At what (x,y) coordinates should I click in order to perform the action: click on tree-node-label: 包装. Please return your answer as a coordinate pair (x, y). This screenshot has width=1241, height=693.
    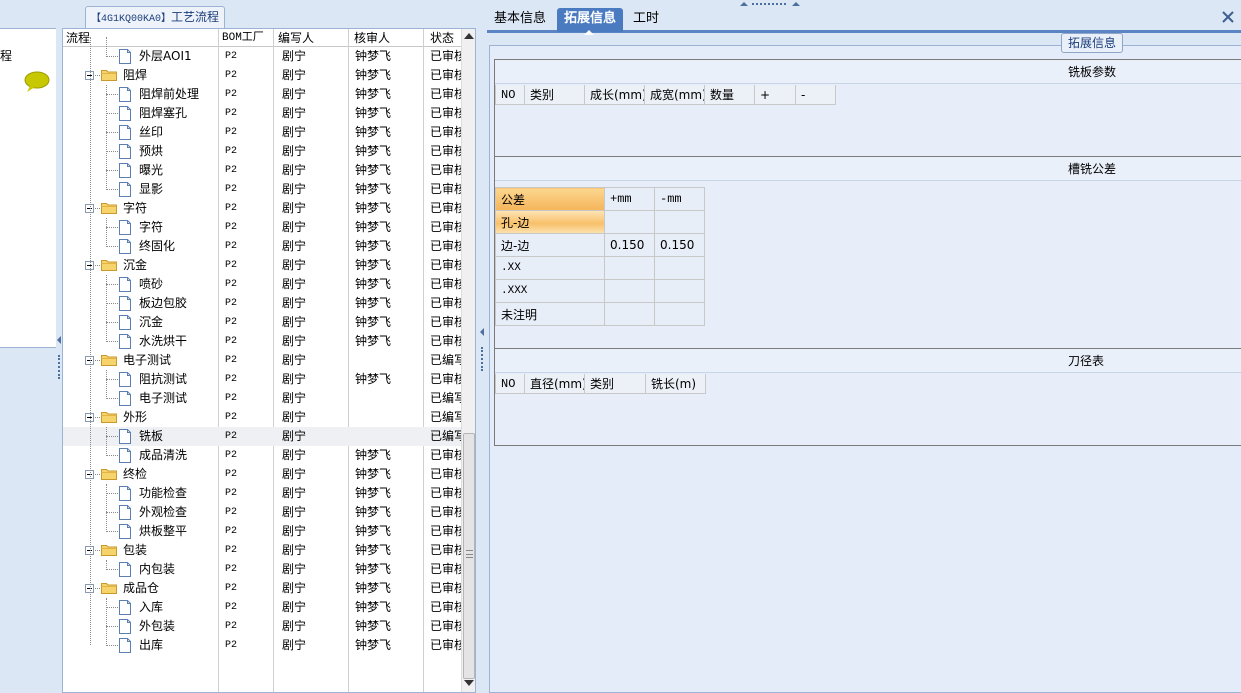
    Looking at the image, I should click on (135, 550).